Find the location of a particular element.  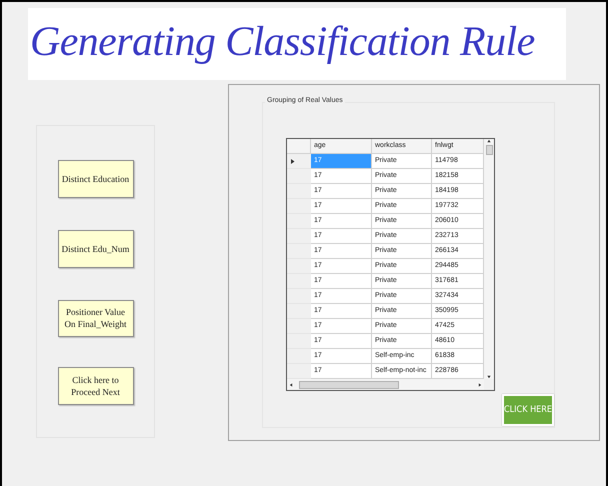

side-button: Positioner Value On Final_Weight is located at coordinates (96, 319).